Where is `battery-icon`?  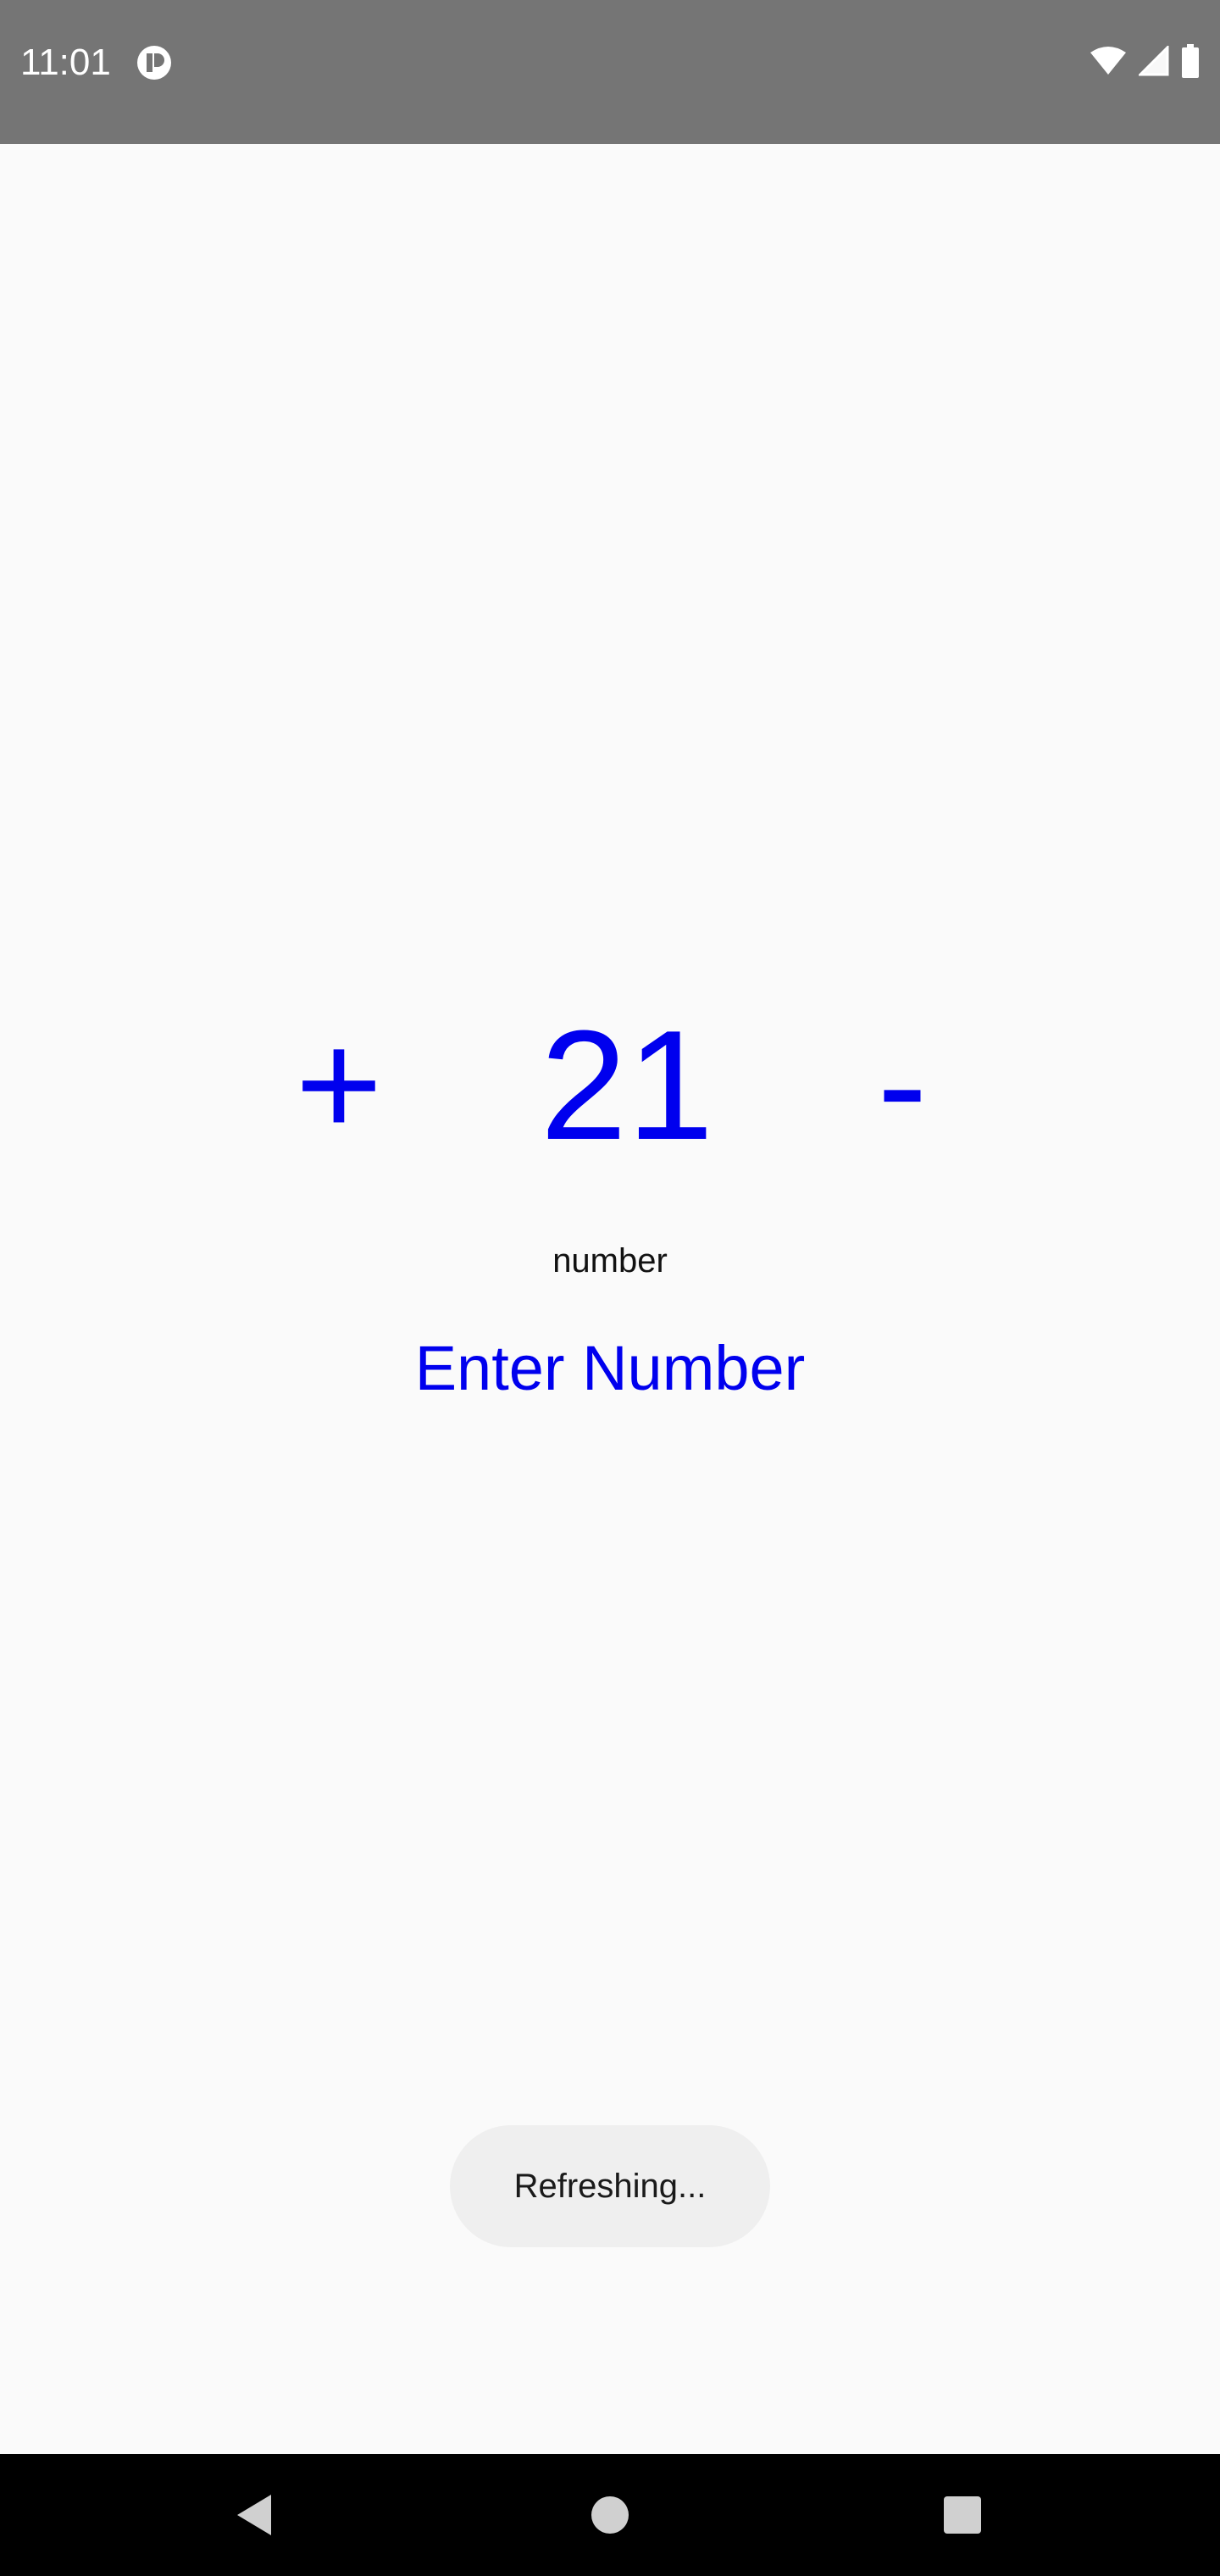
battery-icon is located at coordinates (1190, 62).